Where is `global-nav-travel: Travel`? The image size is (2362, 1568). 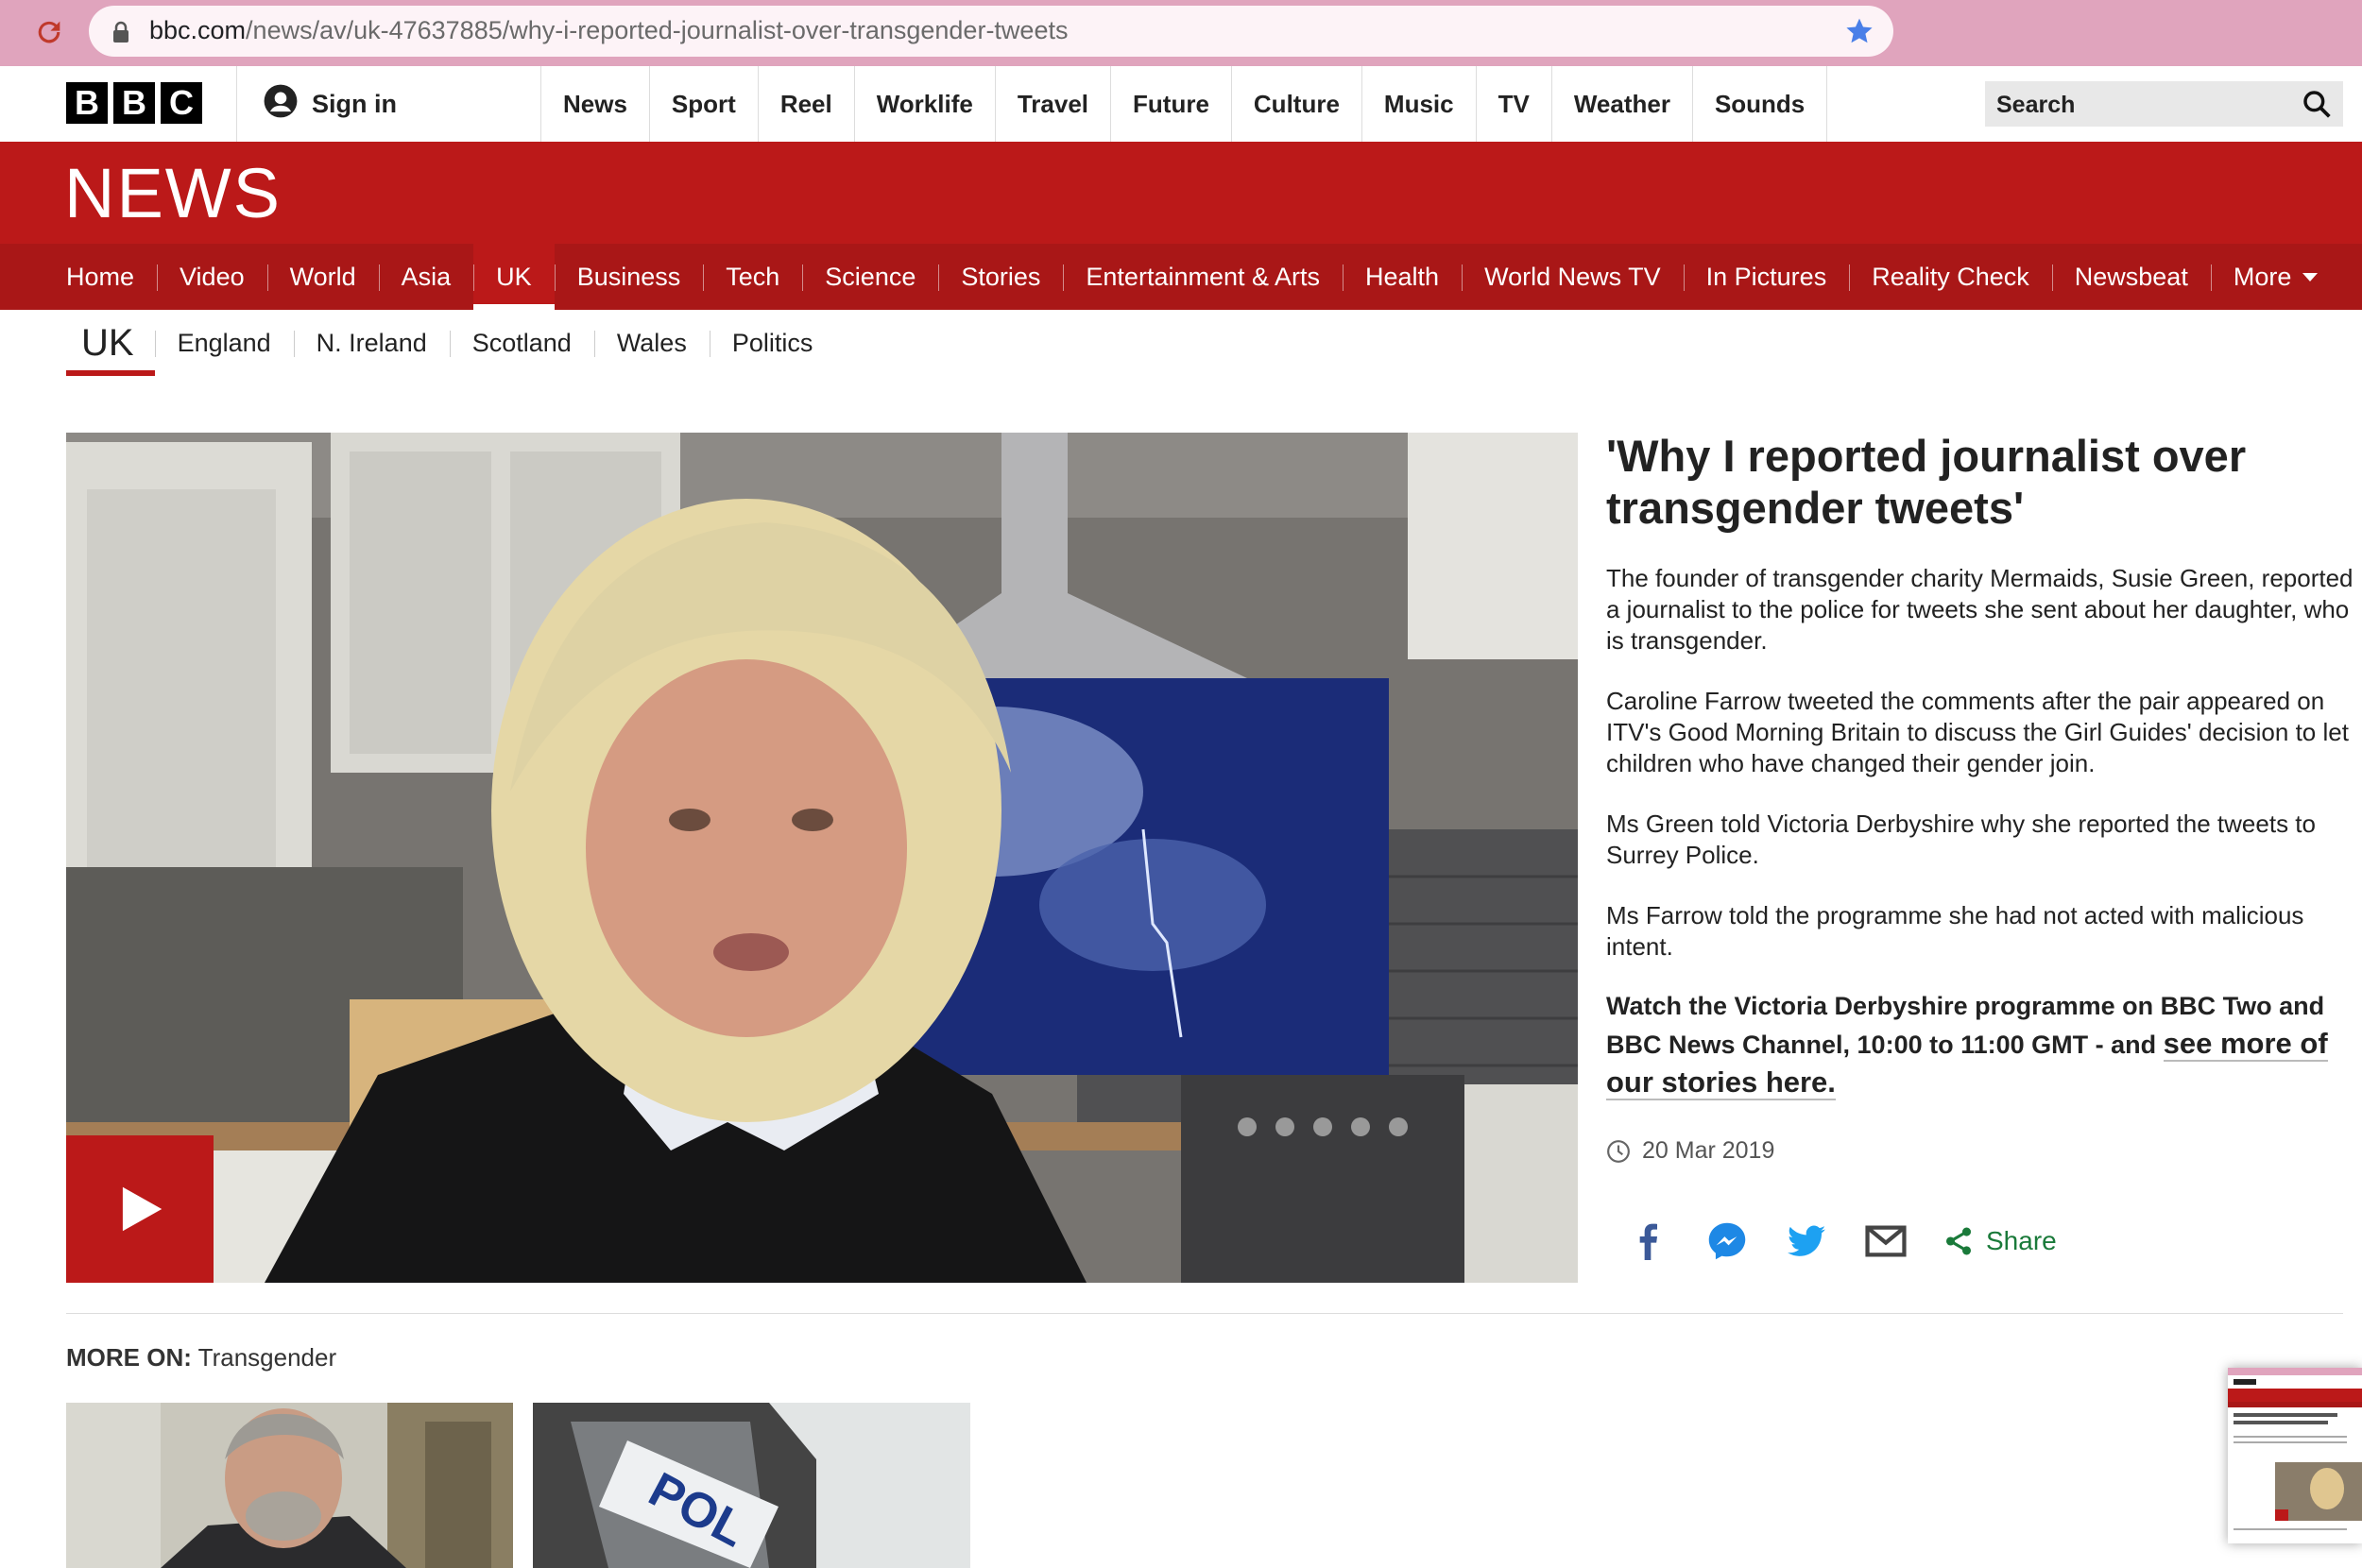 global-nav-travel: Travel is located at coordinates (1052, 104).